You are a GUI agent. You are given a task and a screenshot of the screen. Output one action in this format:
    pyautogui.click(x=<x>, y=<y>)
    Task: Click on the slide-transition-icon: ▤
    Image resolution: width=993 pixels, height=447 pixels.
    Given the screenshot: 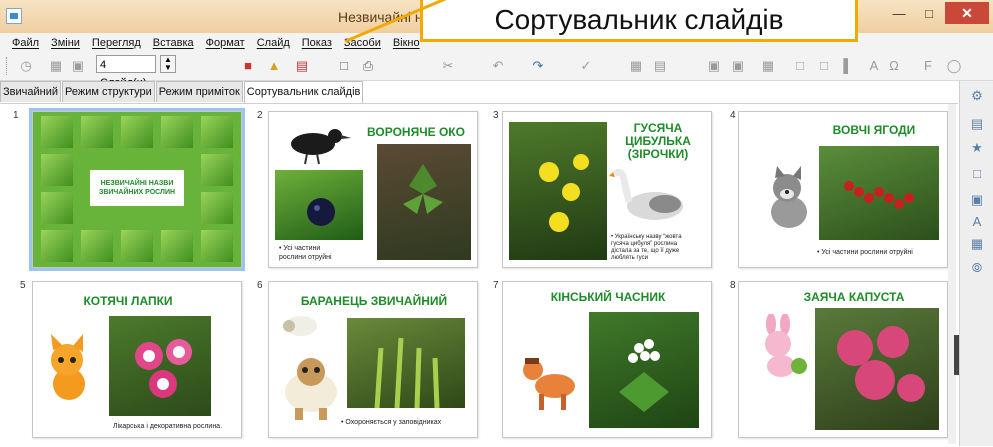 What is the action you would take?
    pyautogui.click(x=977, y=124)
    